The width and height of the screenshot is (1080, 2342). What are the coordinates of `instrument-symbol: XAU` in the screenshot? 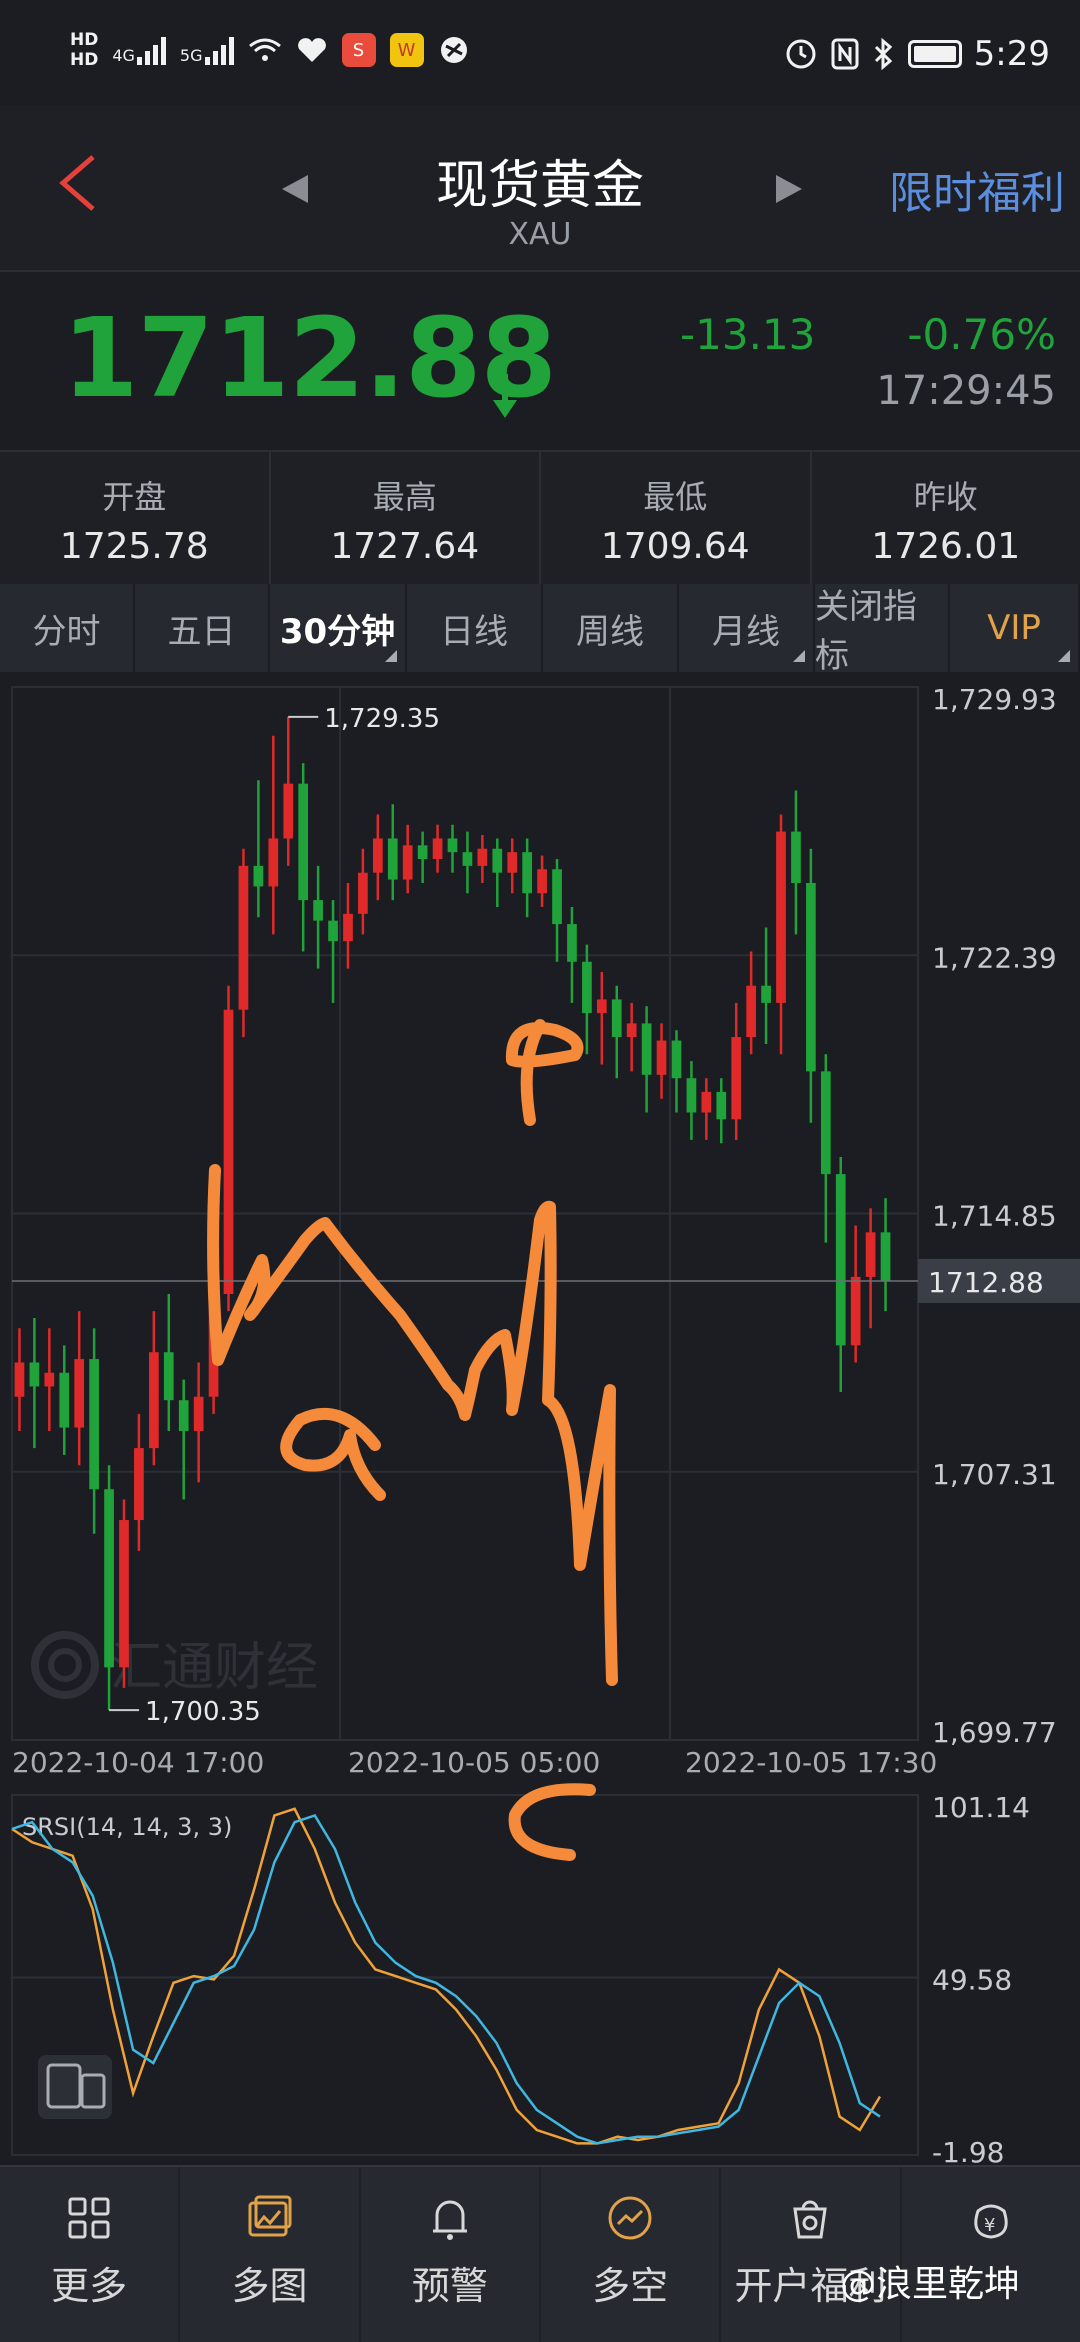 It's located at (540, 234).